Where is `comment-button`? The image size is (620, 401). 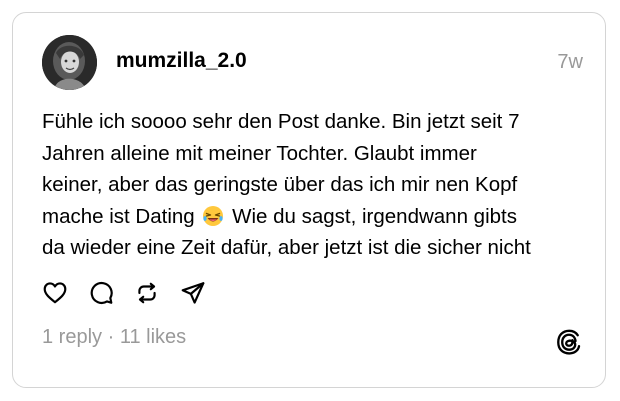 comment-button is located at coordinates (101, 293).